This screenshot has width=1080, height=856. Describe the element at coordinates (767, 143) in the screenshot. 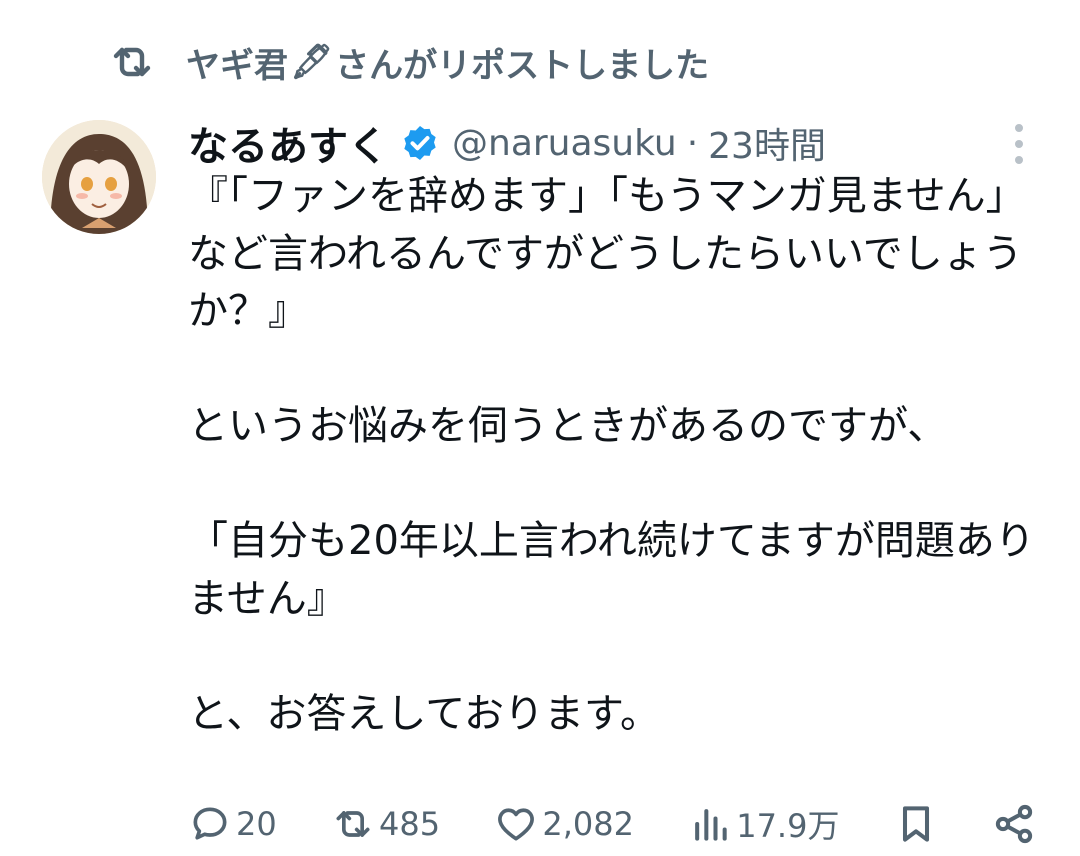

I see `timestamp: 23時間` at that location.